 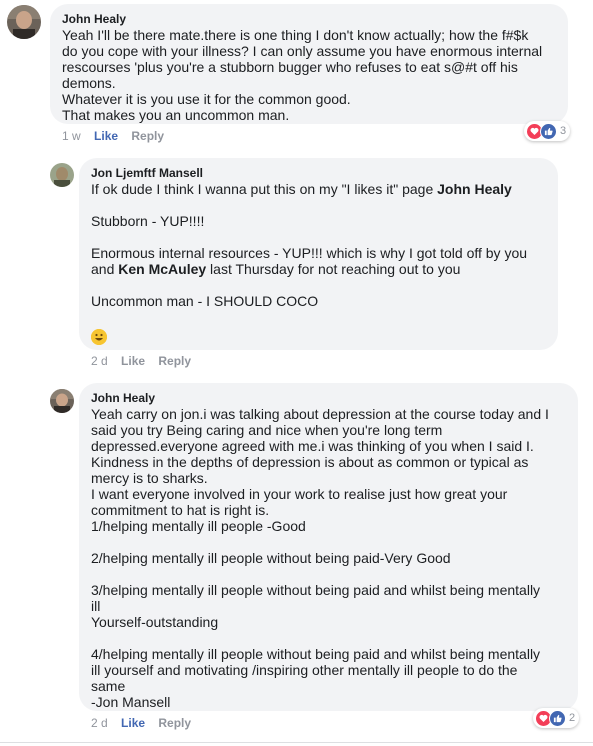 I want to click on reaction-count: 2, so click(x=572, y=718).